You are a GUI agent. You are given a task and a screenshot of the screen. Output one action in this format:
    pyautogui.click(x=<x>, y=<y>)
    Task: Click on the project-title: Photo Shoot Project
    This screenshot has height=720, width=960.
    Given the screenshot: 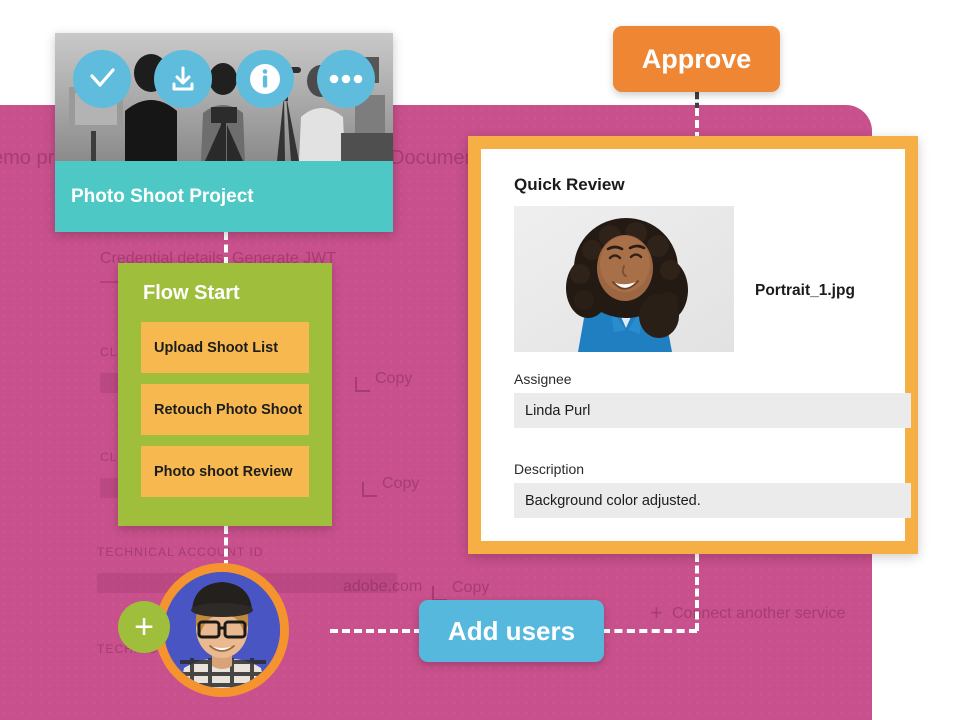 What is the action you would take?
    pyautogui.click(x=162, y=196)
    